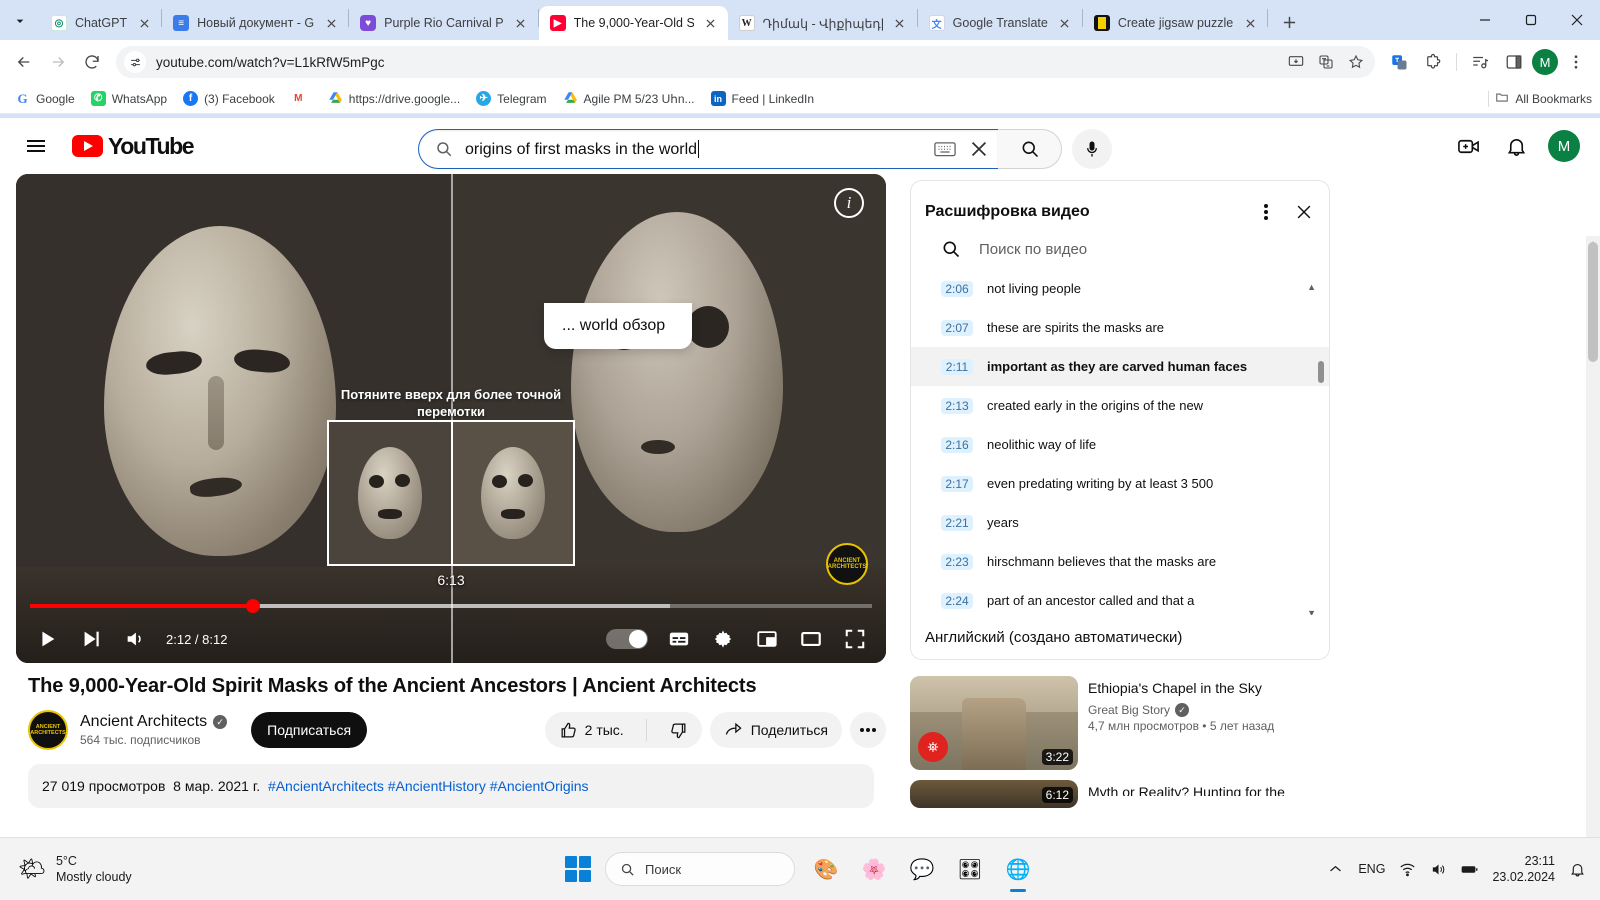 Image resolution: width=1600 pixels, height=900 pixels. What do you see at coordinates (763, 98) in the screenshot?
I see `bookmark-linkedin: in Feed | LinkedIn` at bounding box center [763, 98].